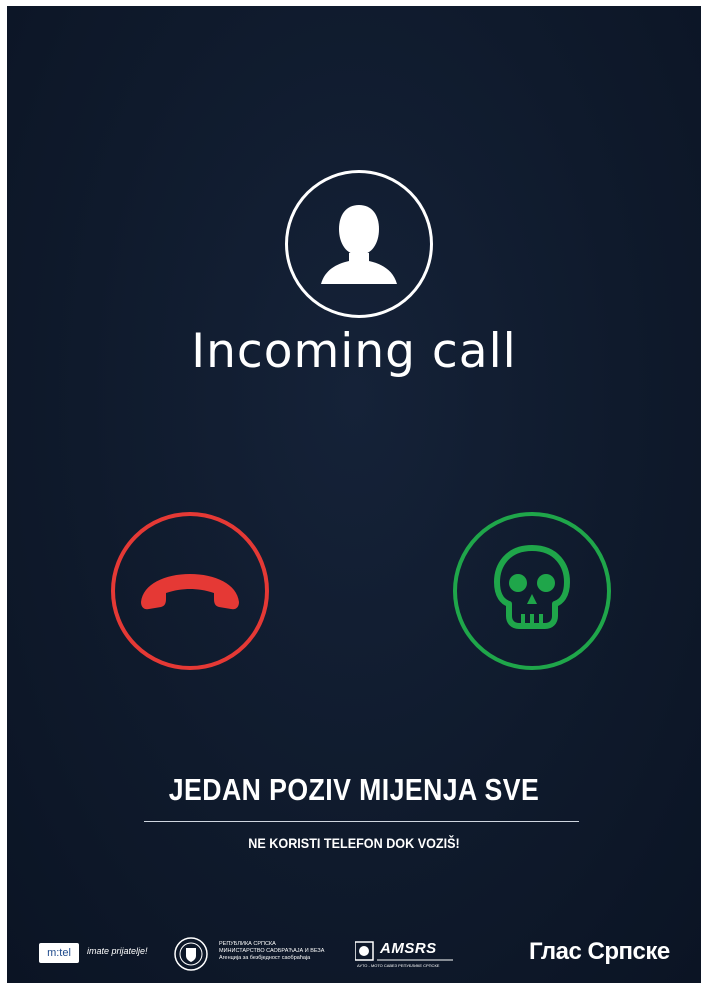 This screenshot has height=989, width=707. I want to click on caller-title: Incoming call, so click(354, 351).